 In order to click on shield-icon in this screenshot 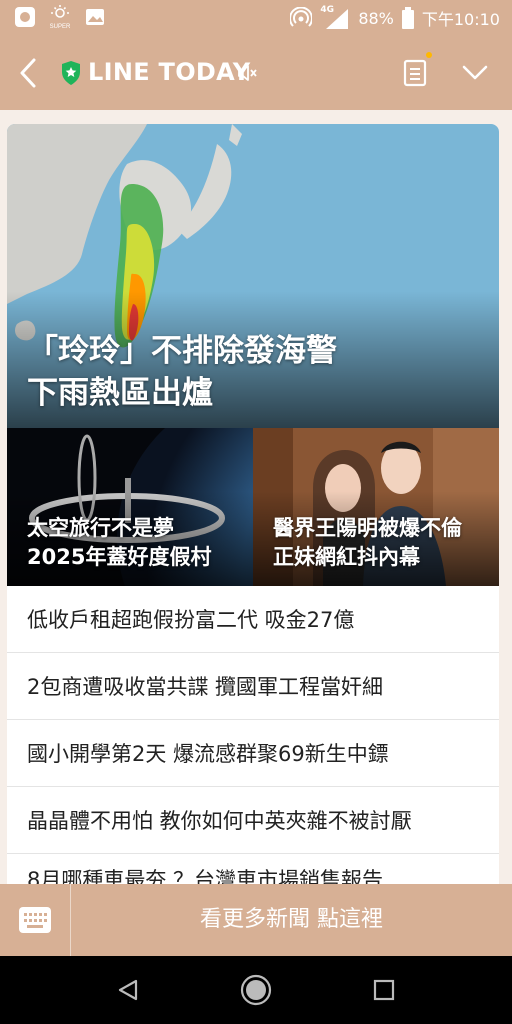, I will do `click(71, 73)`.